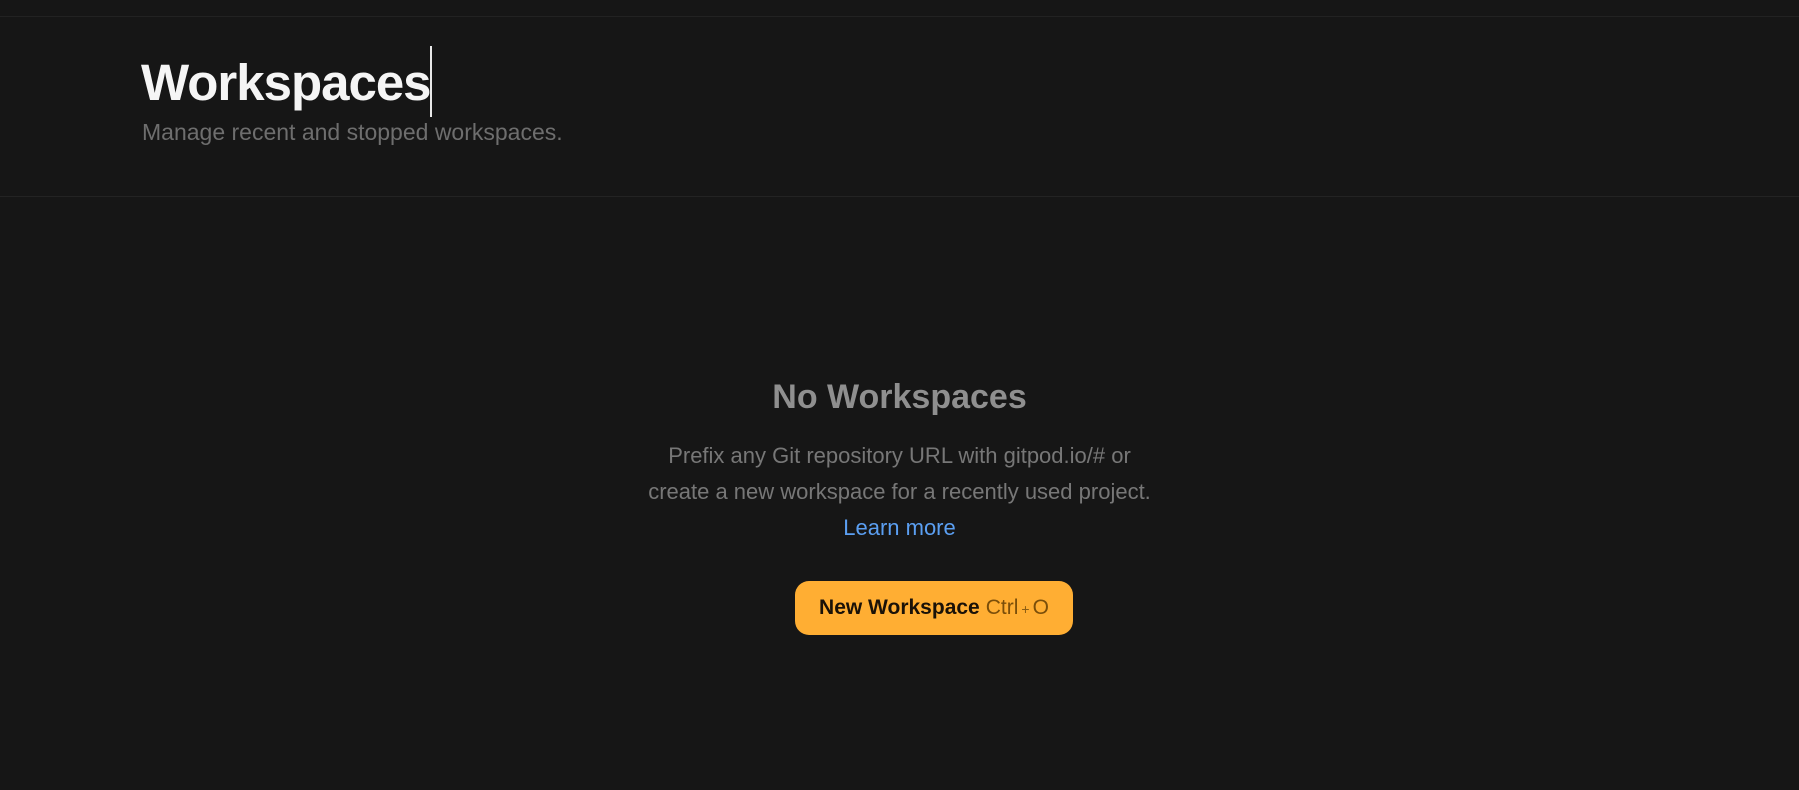  What do you see at coordinates (899, 196) in the screenshot?
I see `header-divider` at bounding box center [899, 196].